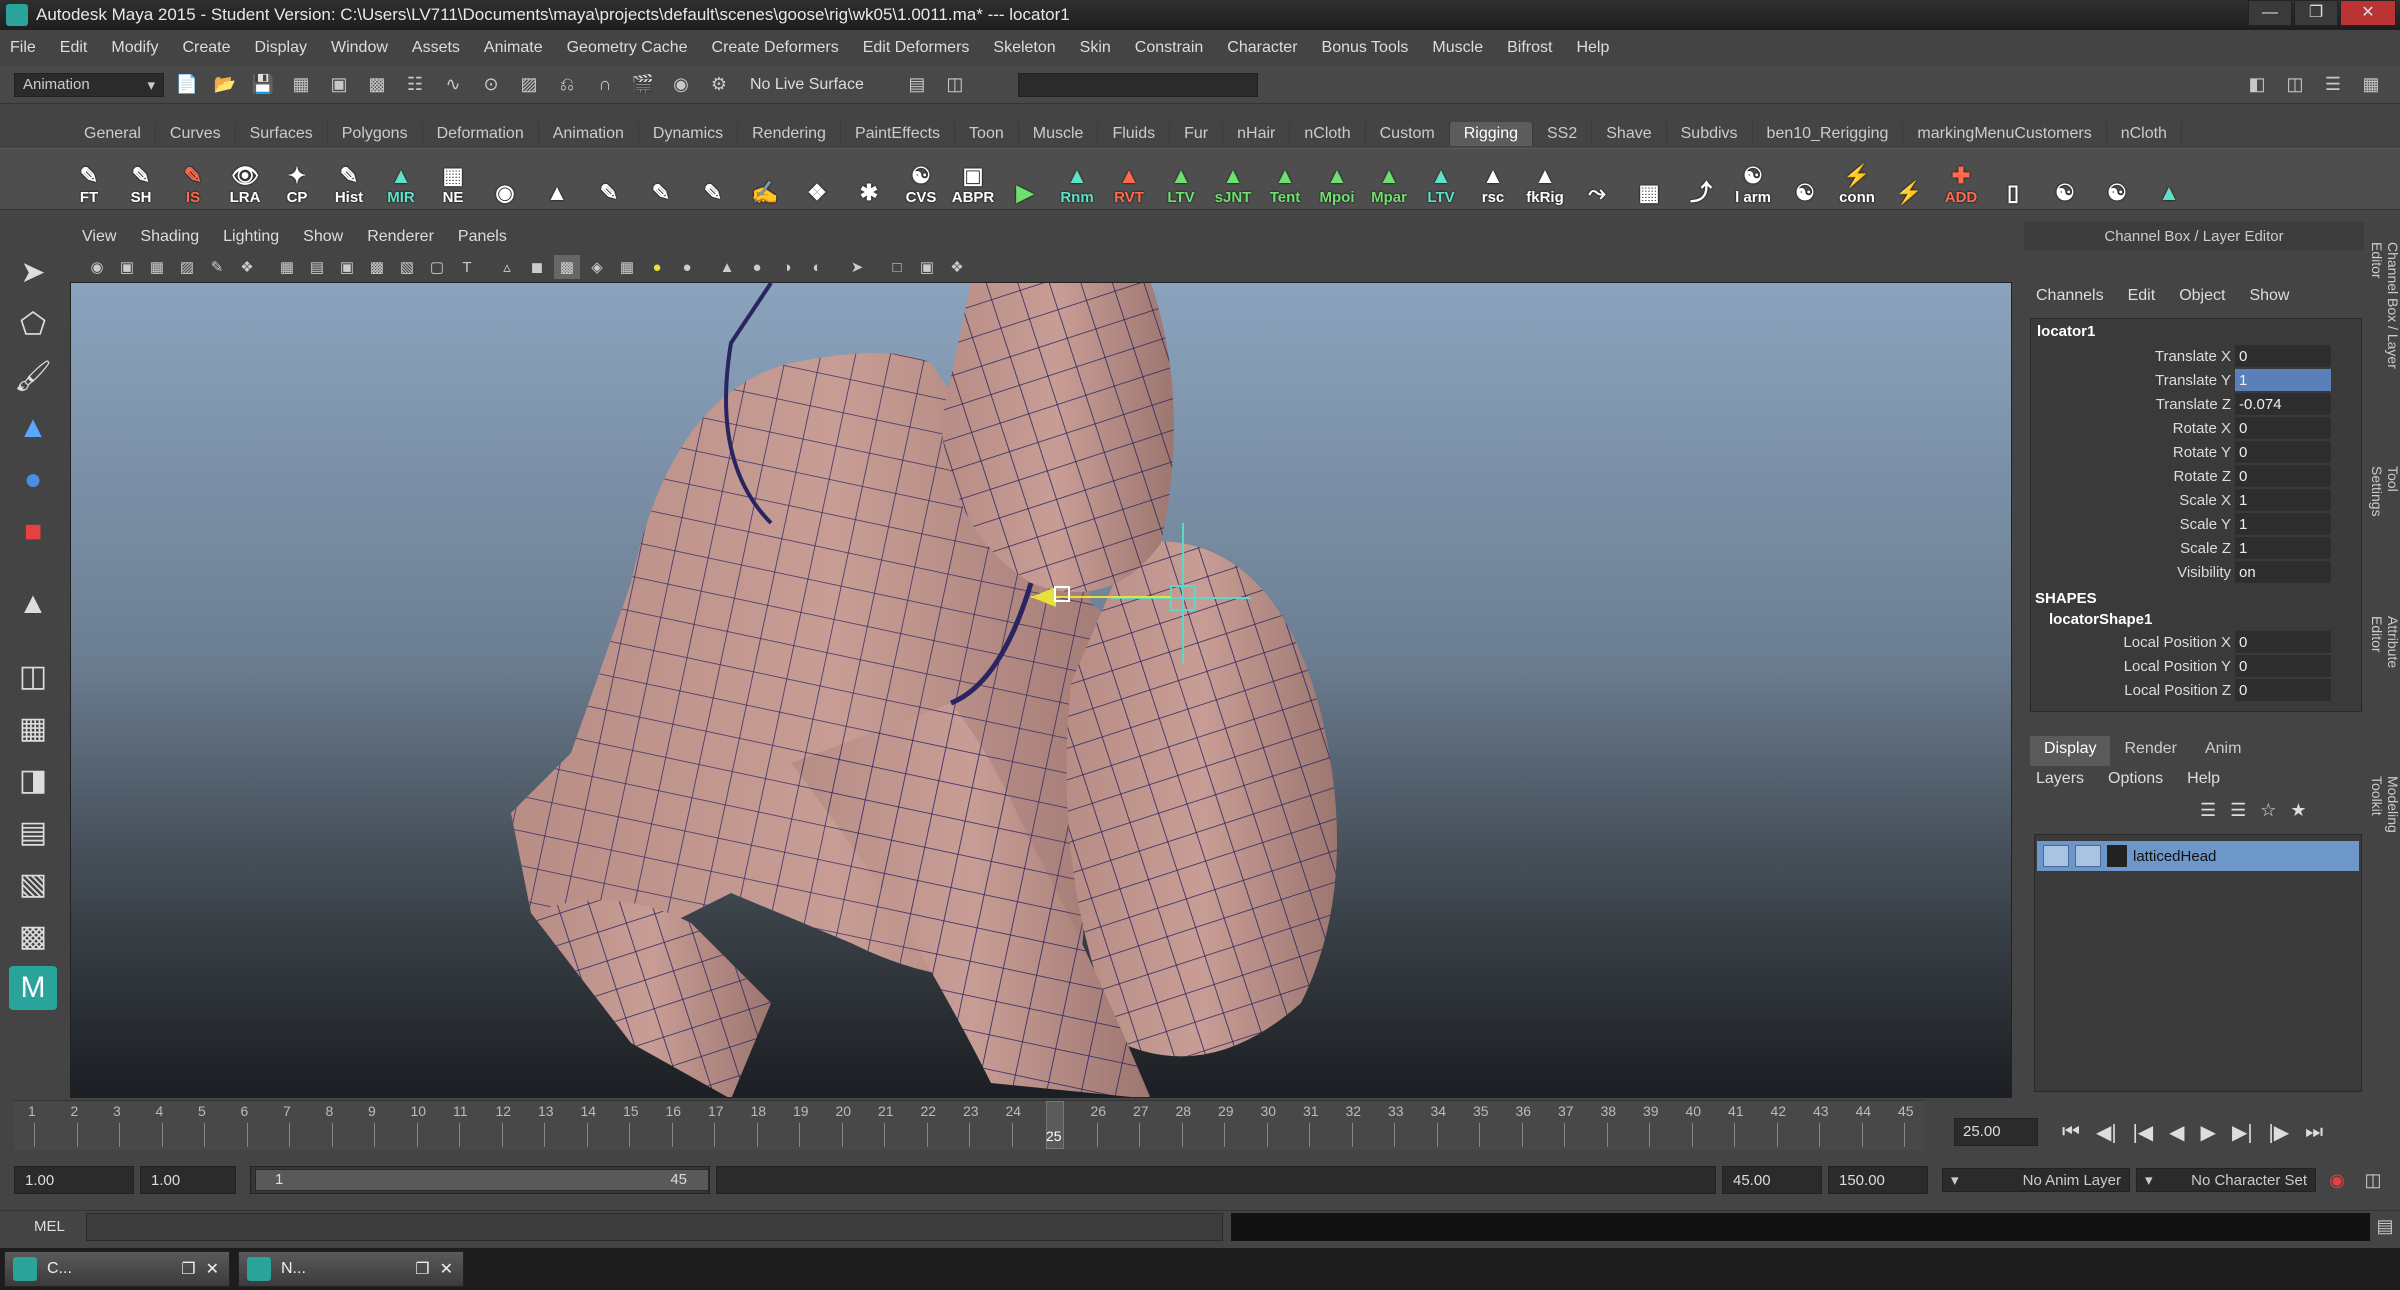  What do you see at coordinates (33, 376) in the screenshot?
I see `paint-select-tool-icon: 🖌` at bounding box center [33, 376].